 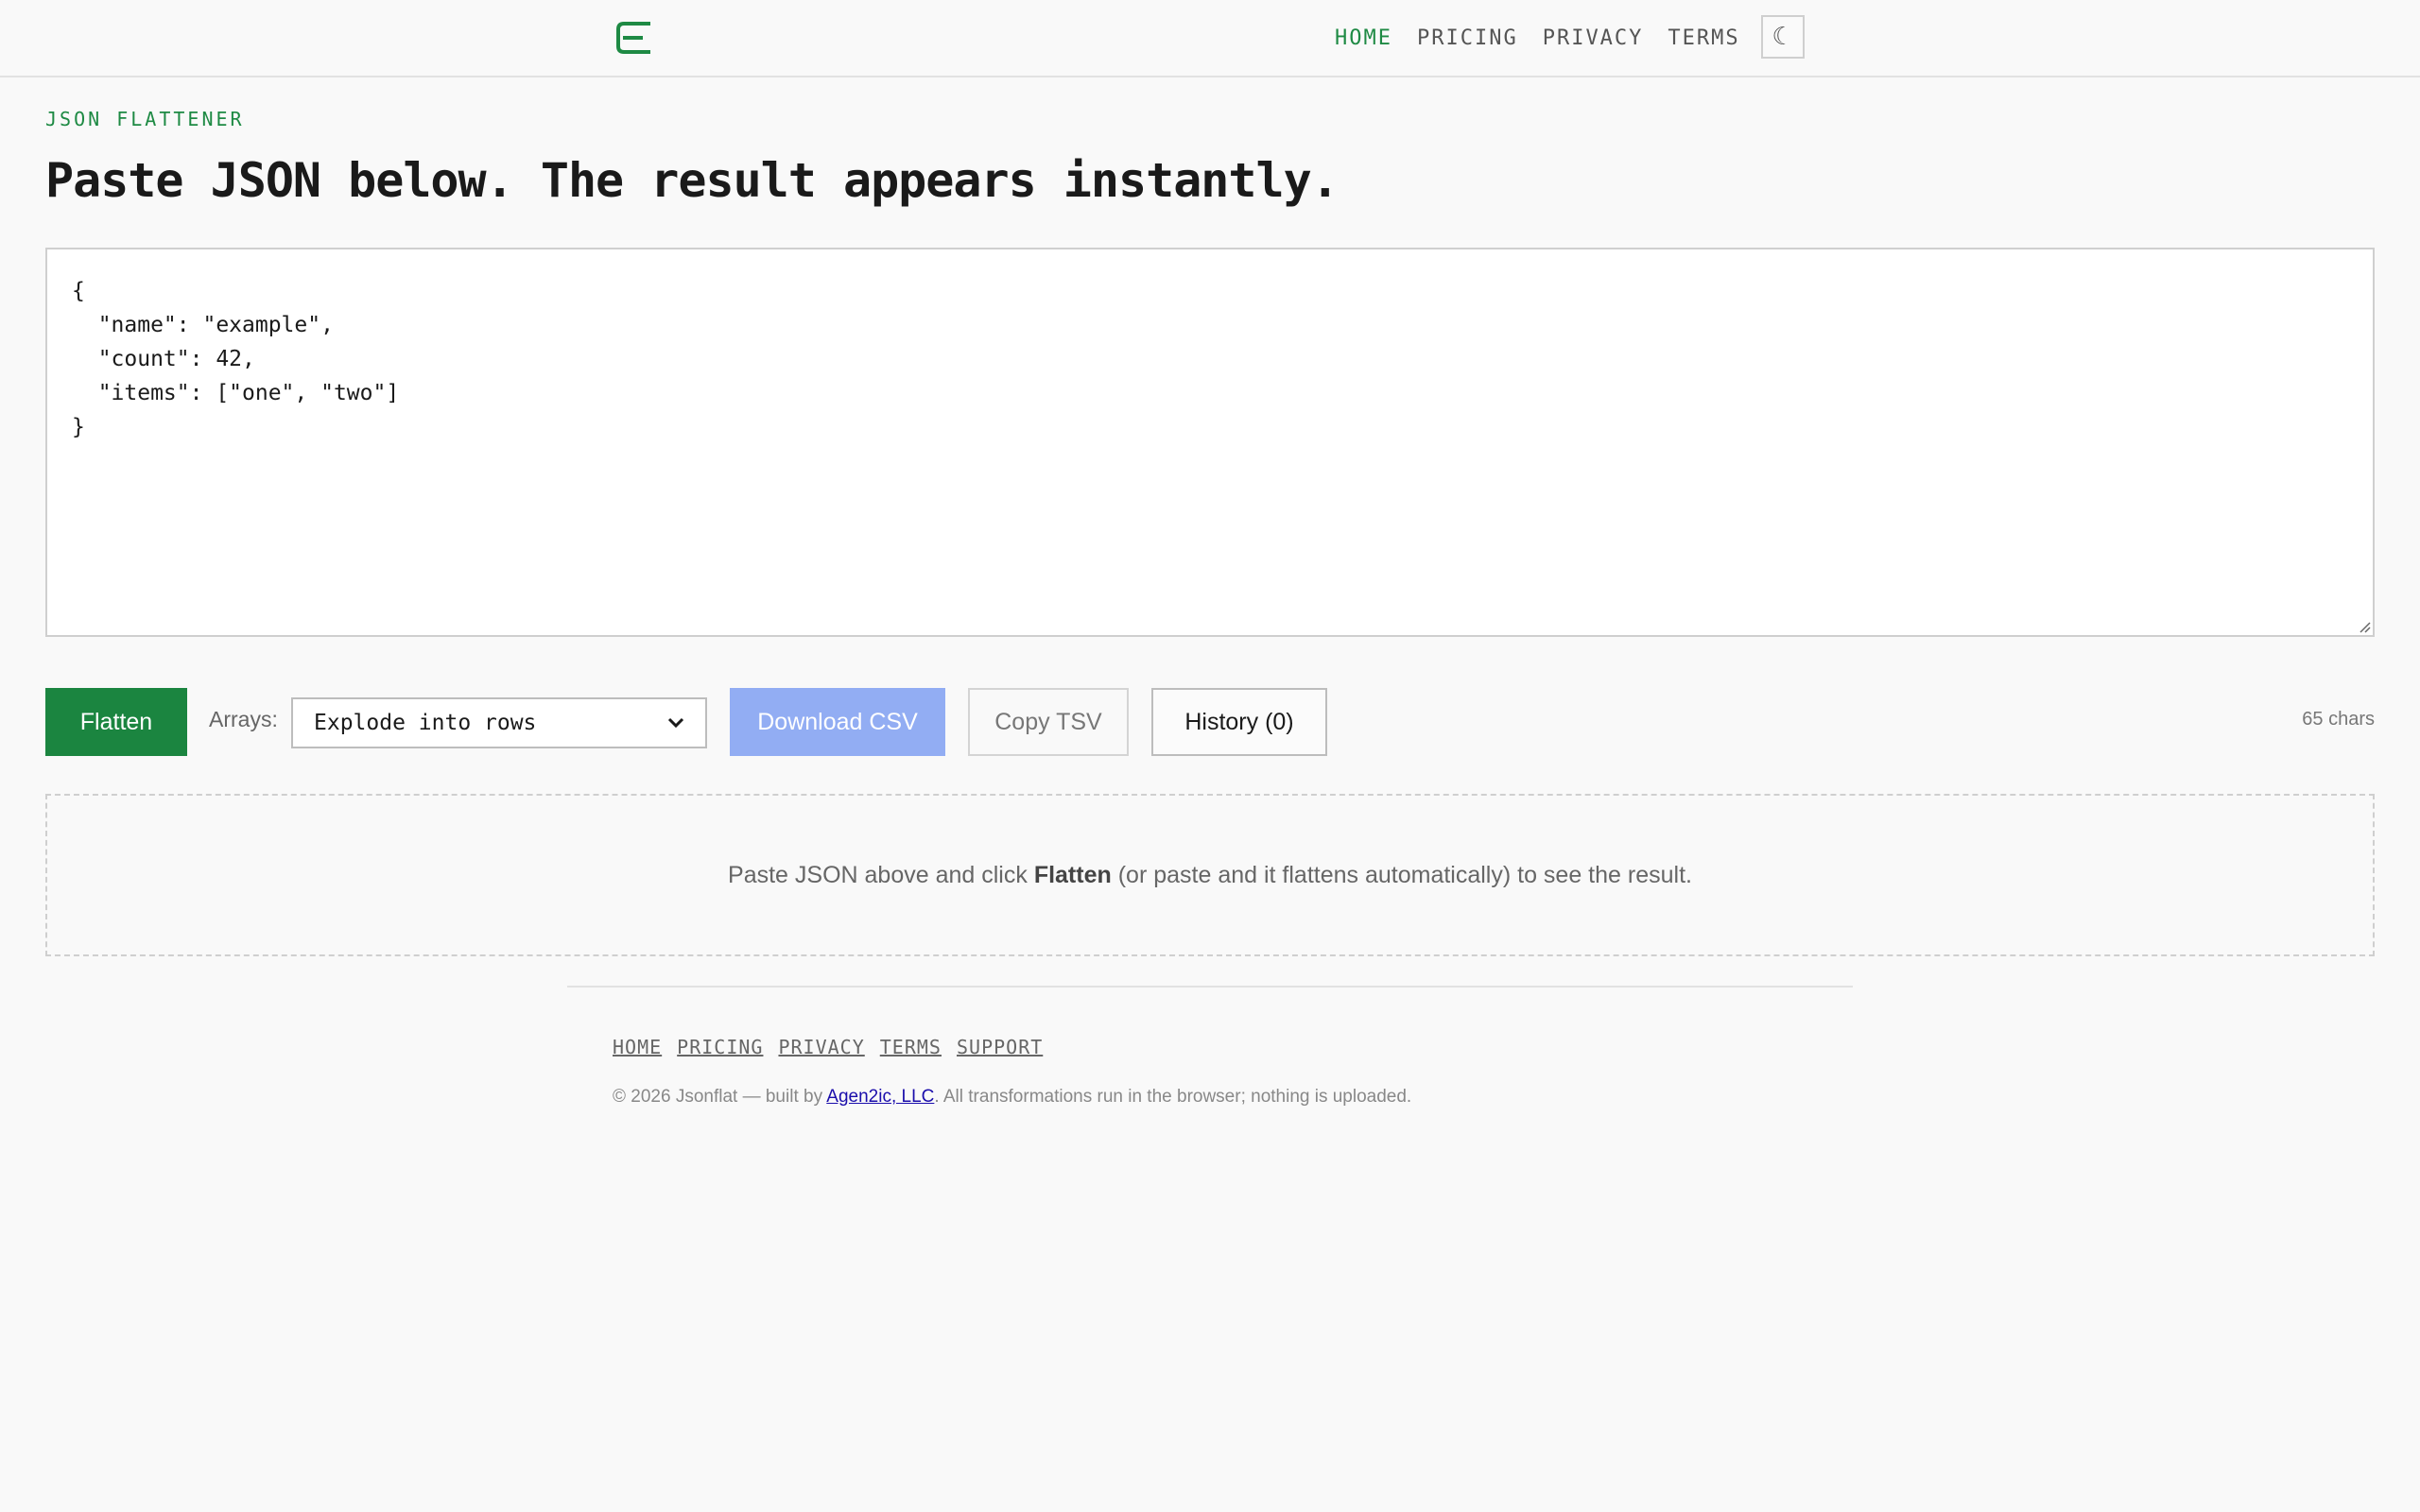 What do you see at coordinates (634, 38) in the screenshot?
I see `logo-icon` at bounding box center [634, 38].